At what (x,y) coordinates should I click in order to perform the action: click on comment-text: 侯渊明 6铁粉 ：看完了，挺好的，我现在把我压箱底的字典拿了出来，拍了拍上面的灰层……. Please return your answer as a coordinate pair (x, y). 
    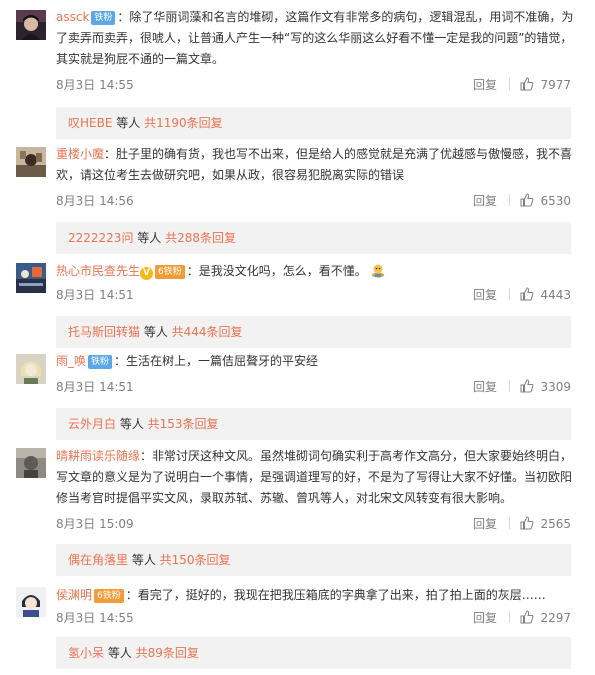
    Looking at the image, I should click on (319, 595).